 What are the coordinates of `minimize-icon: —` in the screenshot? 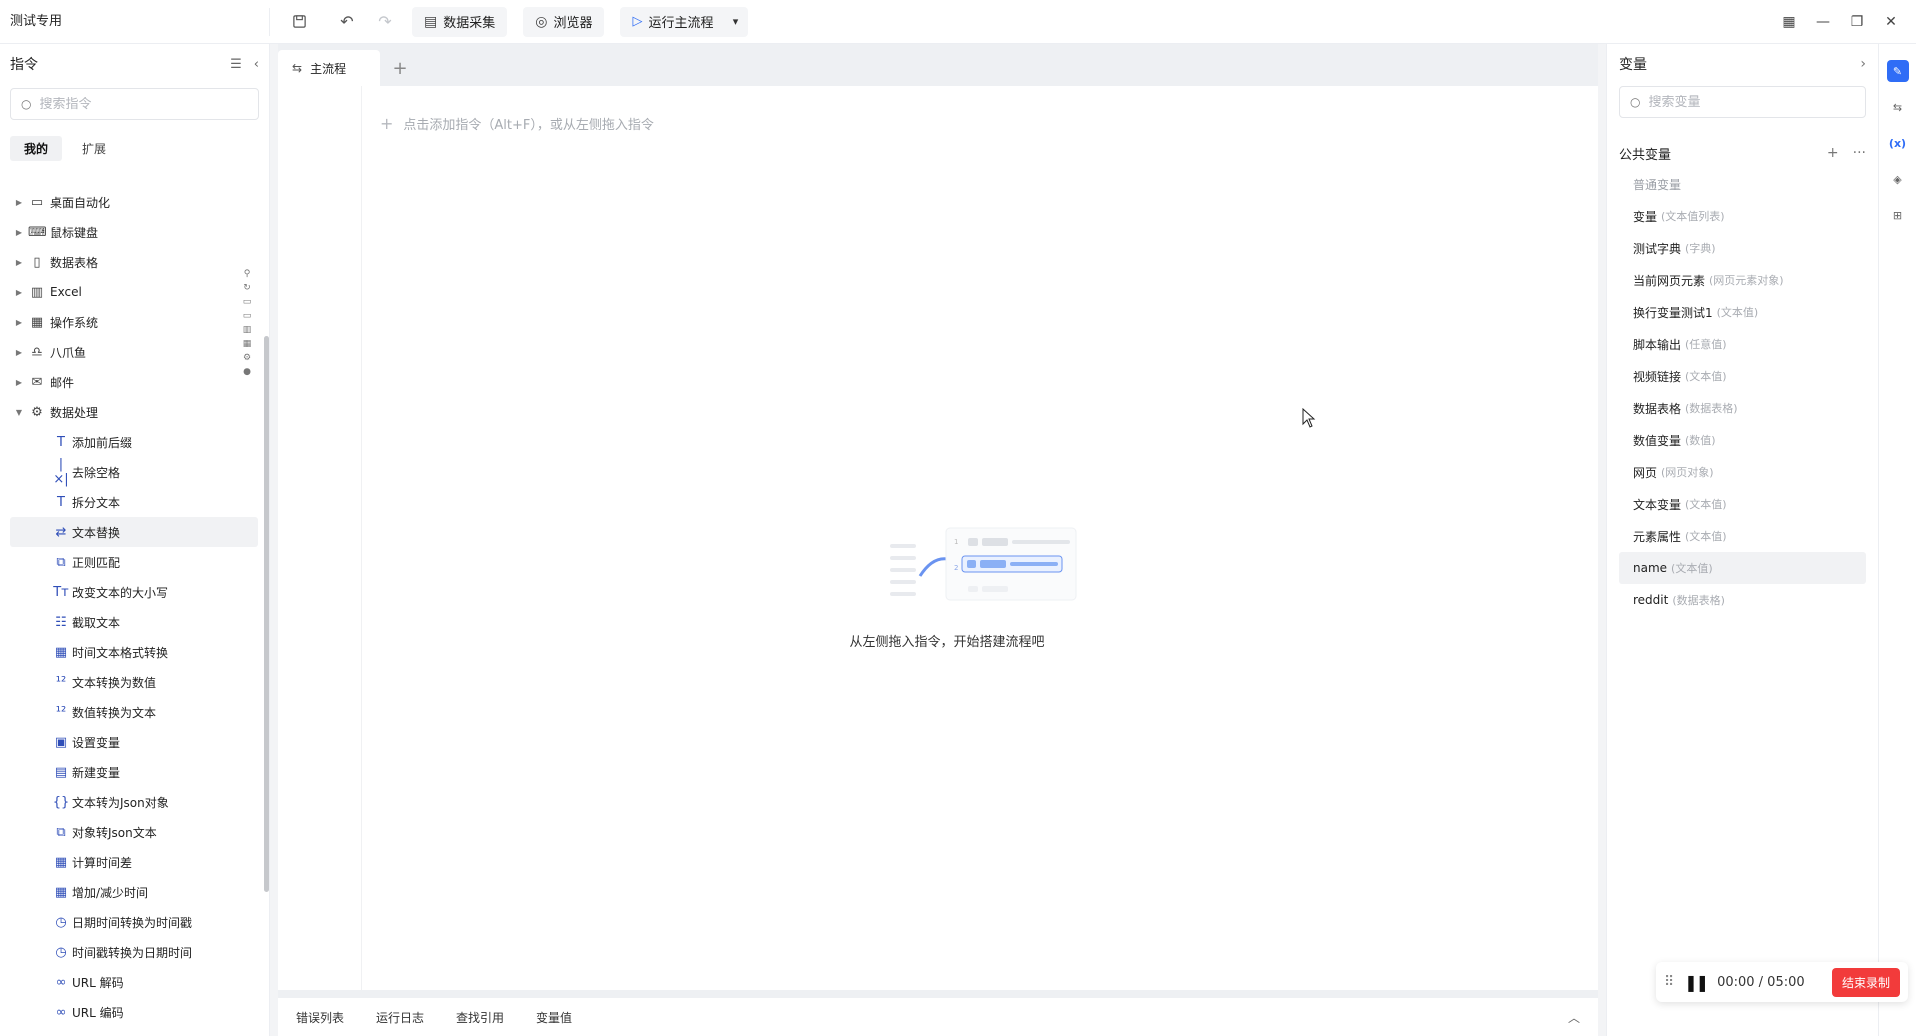 It's located at (1823, 22).